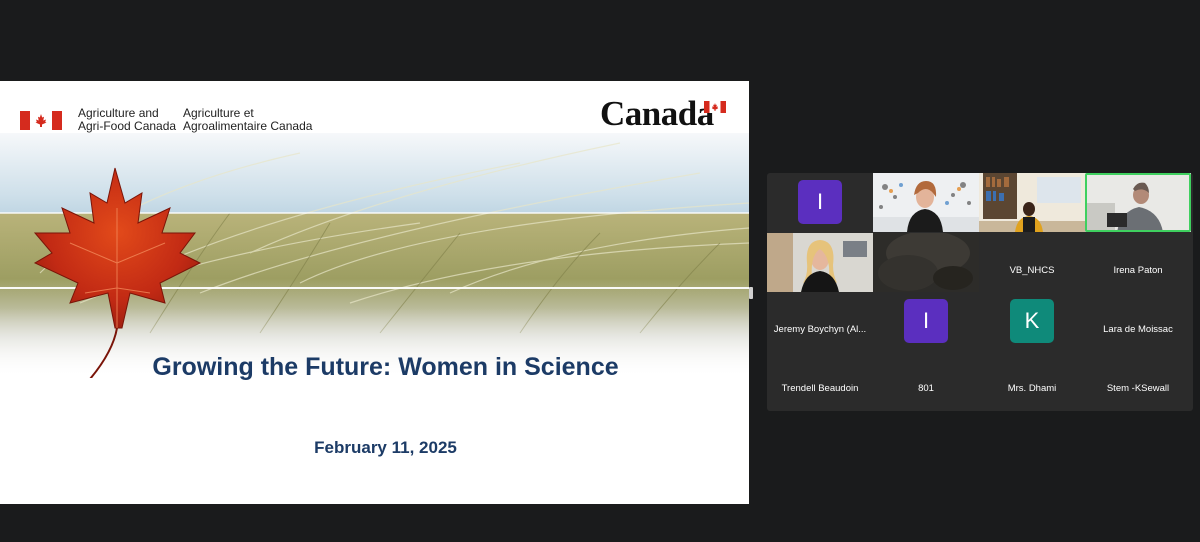 This screenshot has height=542, width=1200. I want to click on canada-flag-icon, so click(41, 120).